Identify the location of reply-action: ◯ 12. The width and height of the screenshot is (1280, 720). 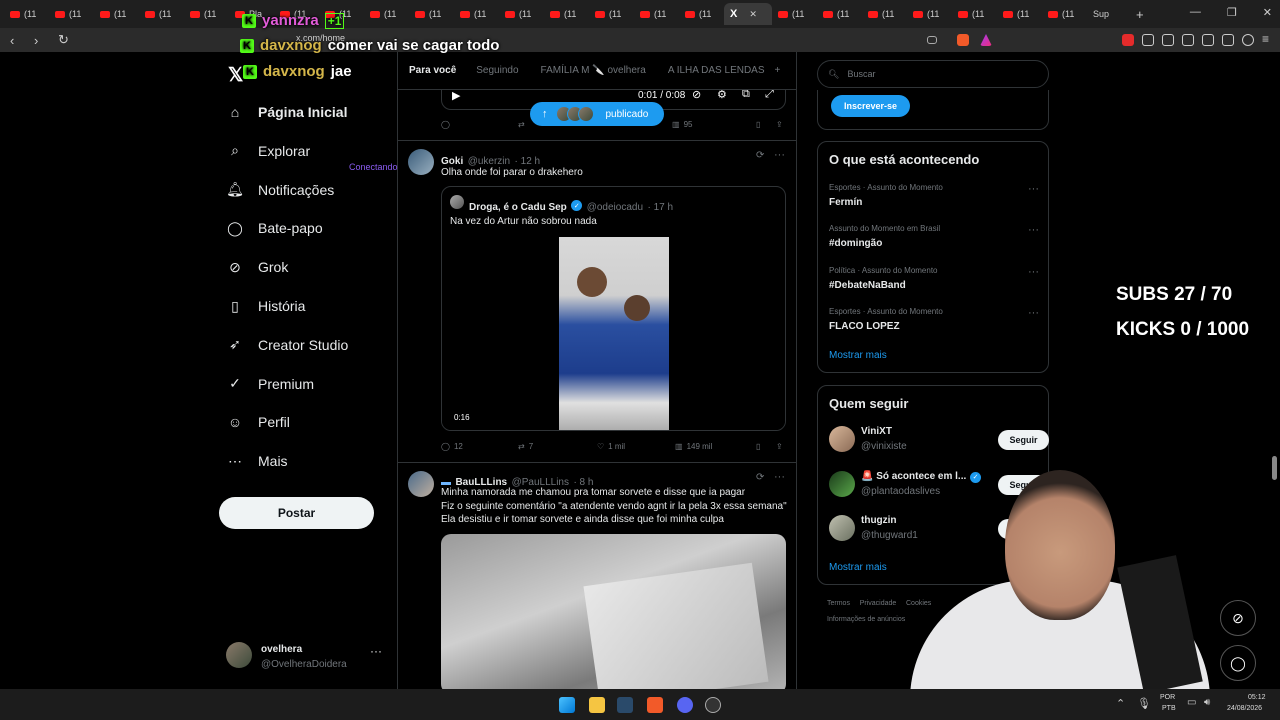
(479, 446).